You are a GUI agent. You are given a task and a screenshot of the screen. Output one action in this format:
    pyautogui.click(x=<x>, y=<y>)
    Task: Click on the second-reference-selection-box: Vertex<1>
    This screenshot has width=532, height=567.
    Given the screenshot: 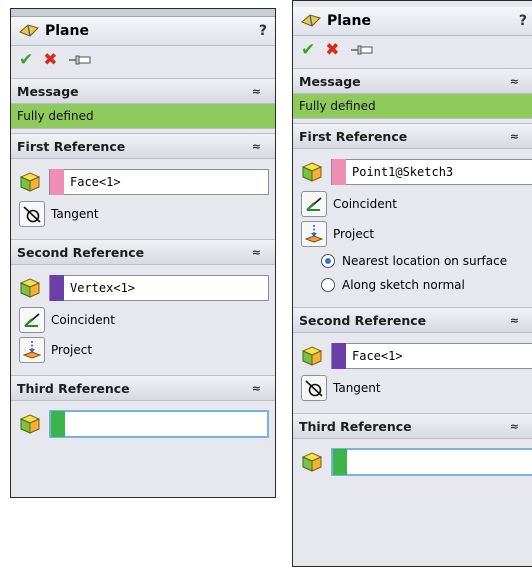 What is the action you would take?
    pyautogui.click(x=159, y=288)
    